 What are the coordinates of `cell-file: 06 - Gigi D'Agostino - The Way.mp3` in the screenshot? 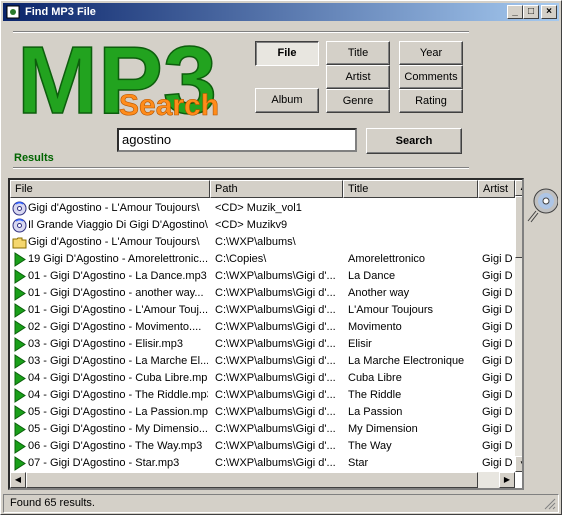 It's located at (115, 446).